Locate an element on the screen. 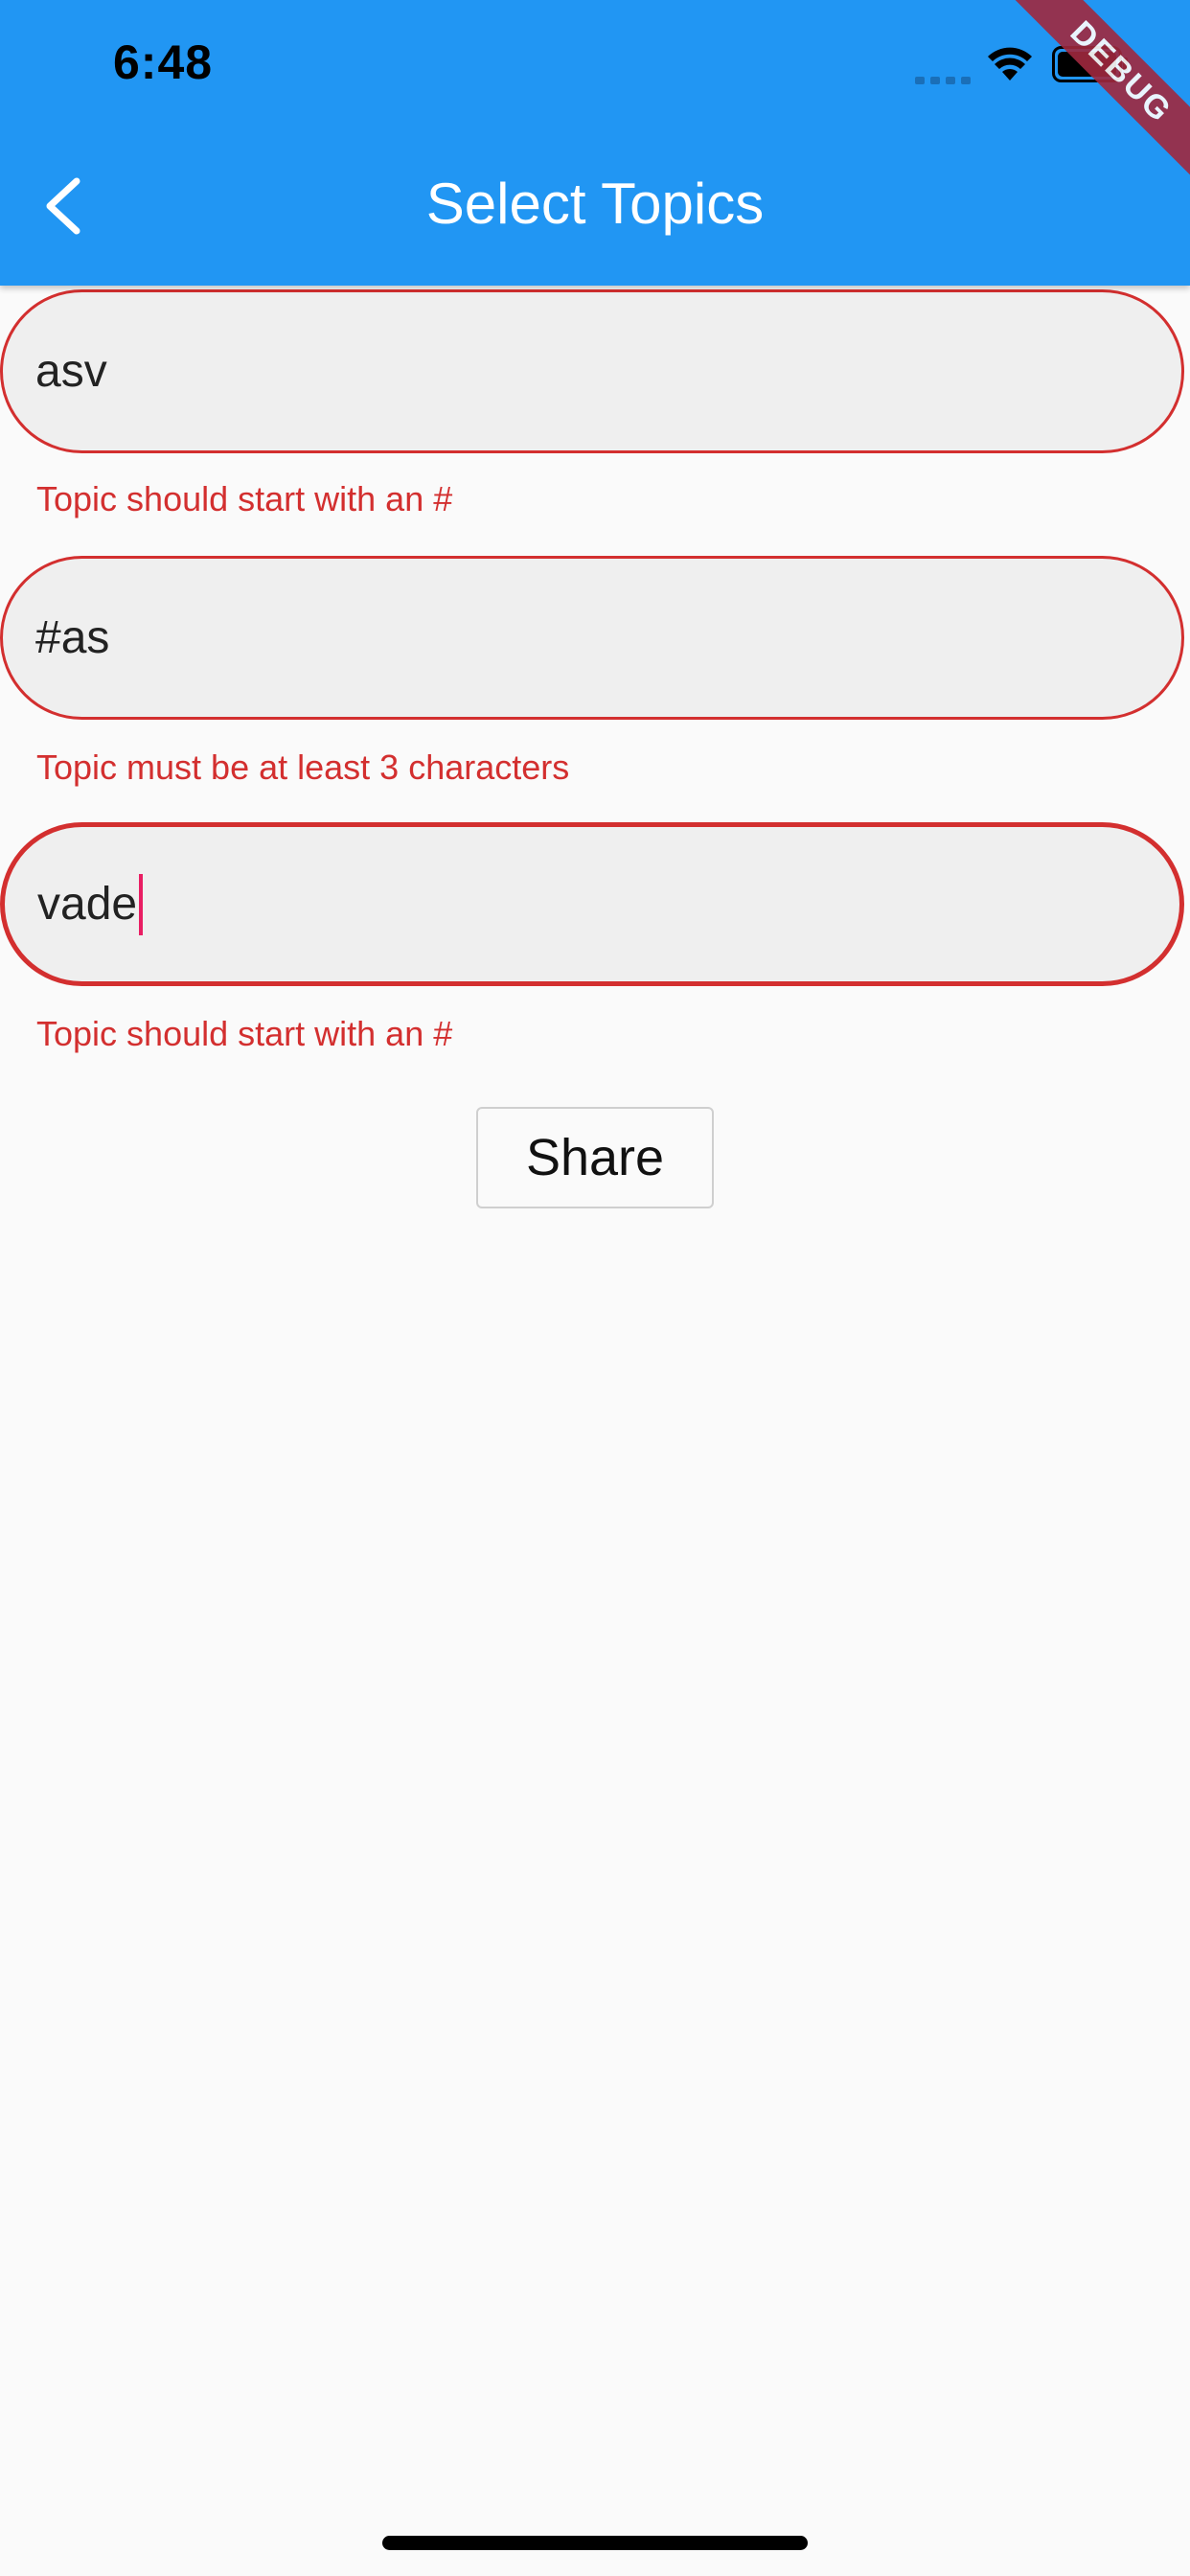 The image size is (1190, 2576). page-title: Select Topics is located at coordinates (595, 204).